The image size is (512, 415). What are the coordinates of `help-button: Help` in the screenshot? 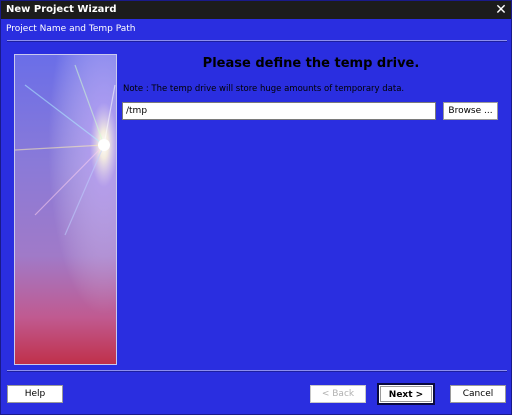 It's located at (35, 394).